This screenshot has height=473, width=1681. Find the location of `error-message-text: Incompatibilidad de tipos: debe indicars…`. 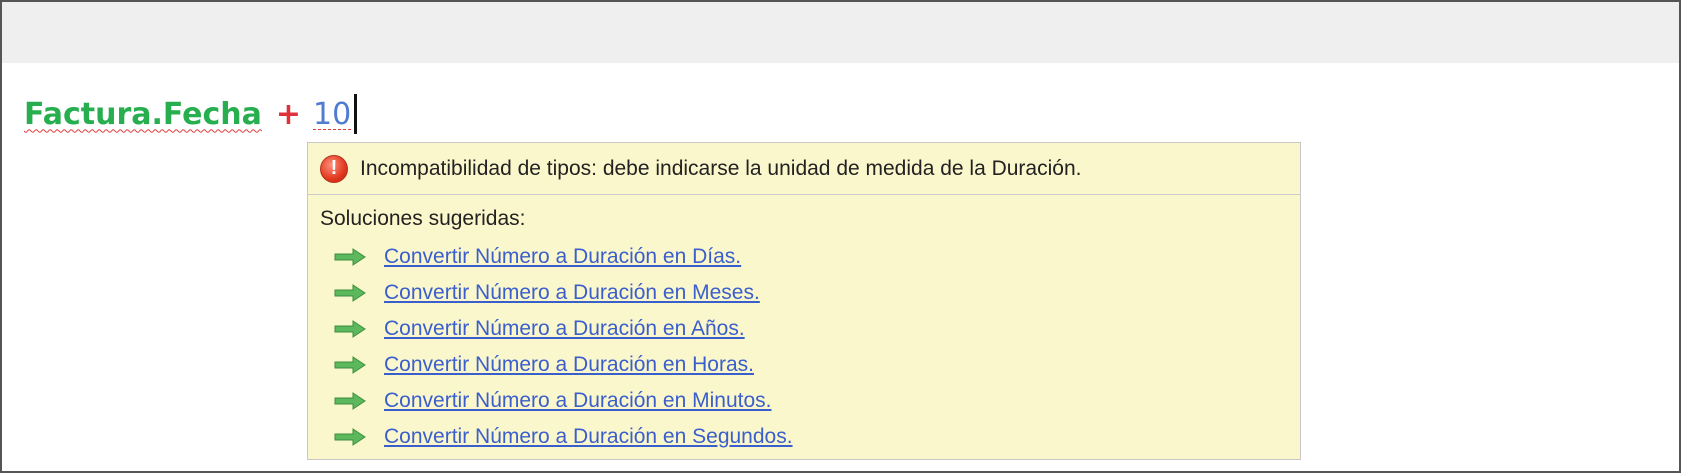

error-message-text: Incompatibilidad de tipos: debe indicars… is located at coordinates (721, 168).